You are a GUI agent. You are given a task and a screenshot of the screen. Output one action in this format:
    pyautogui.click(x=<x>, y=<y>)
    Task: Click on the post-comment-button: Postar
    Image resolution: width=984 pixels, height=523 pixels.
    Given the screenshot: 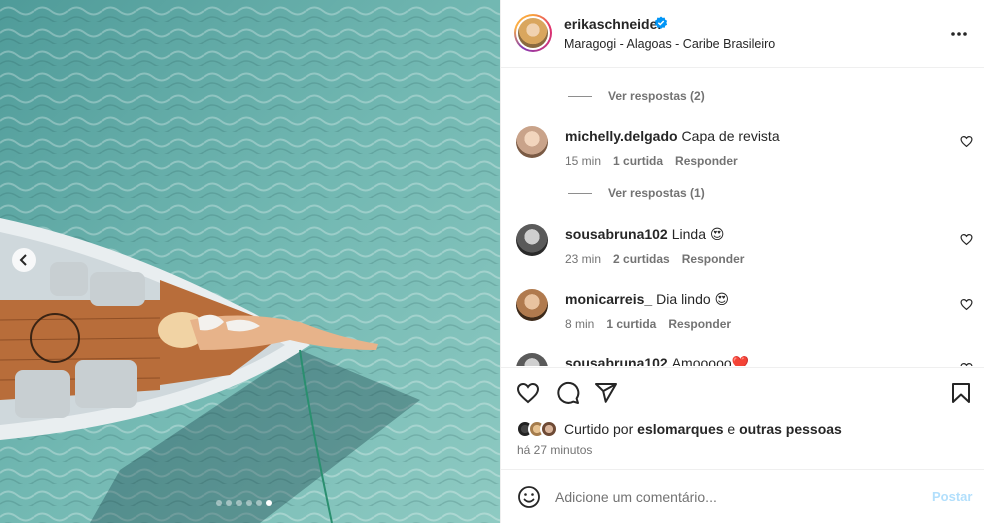 What is the action you would take?
    pyautogui.click(x=952, y=496)
    